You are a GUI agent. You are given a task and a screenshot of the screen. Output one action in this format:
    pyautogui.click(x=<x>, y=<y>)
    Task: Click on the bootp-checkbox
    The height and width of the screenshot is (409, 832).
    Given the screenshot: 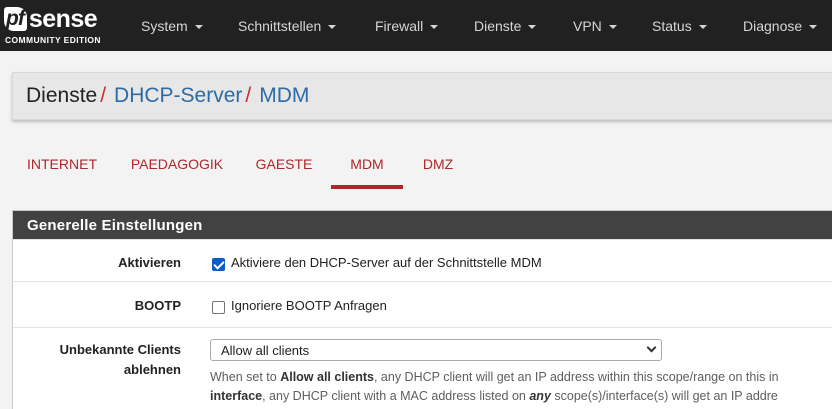 What is the action you would take?
    pyautogui.click(x=218, y=307)
    